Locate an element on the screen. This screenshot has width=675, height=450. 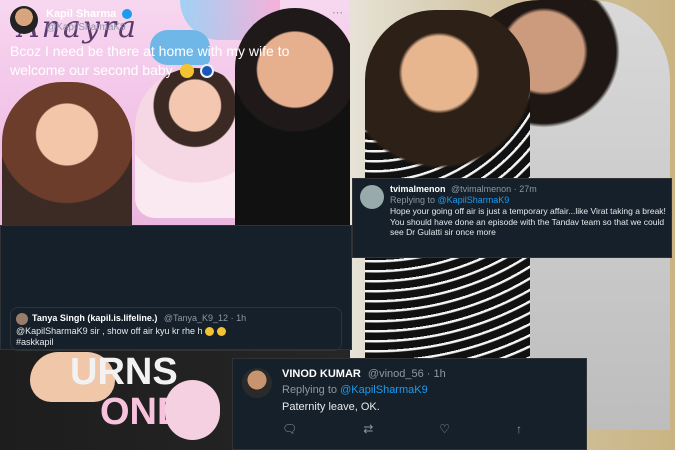
quoted-author-name: Tanya Singh (kapil.is.lifeline.) is located at coordinates (95, 318).